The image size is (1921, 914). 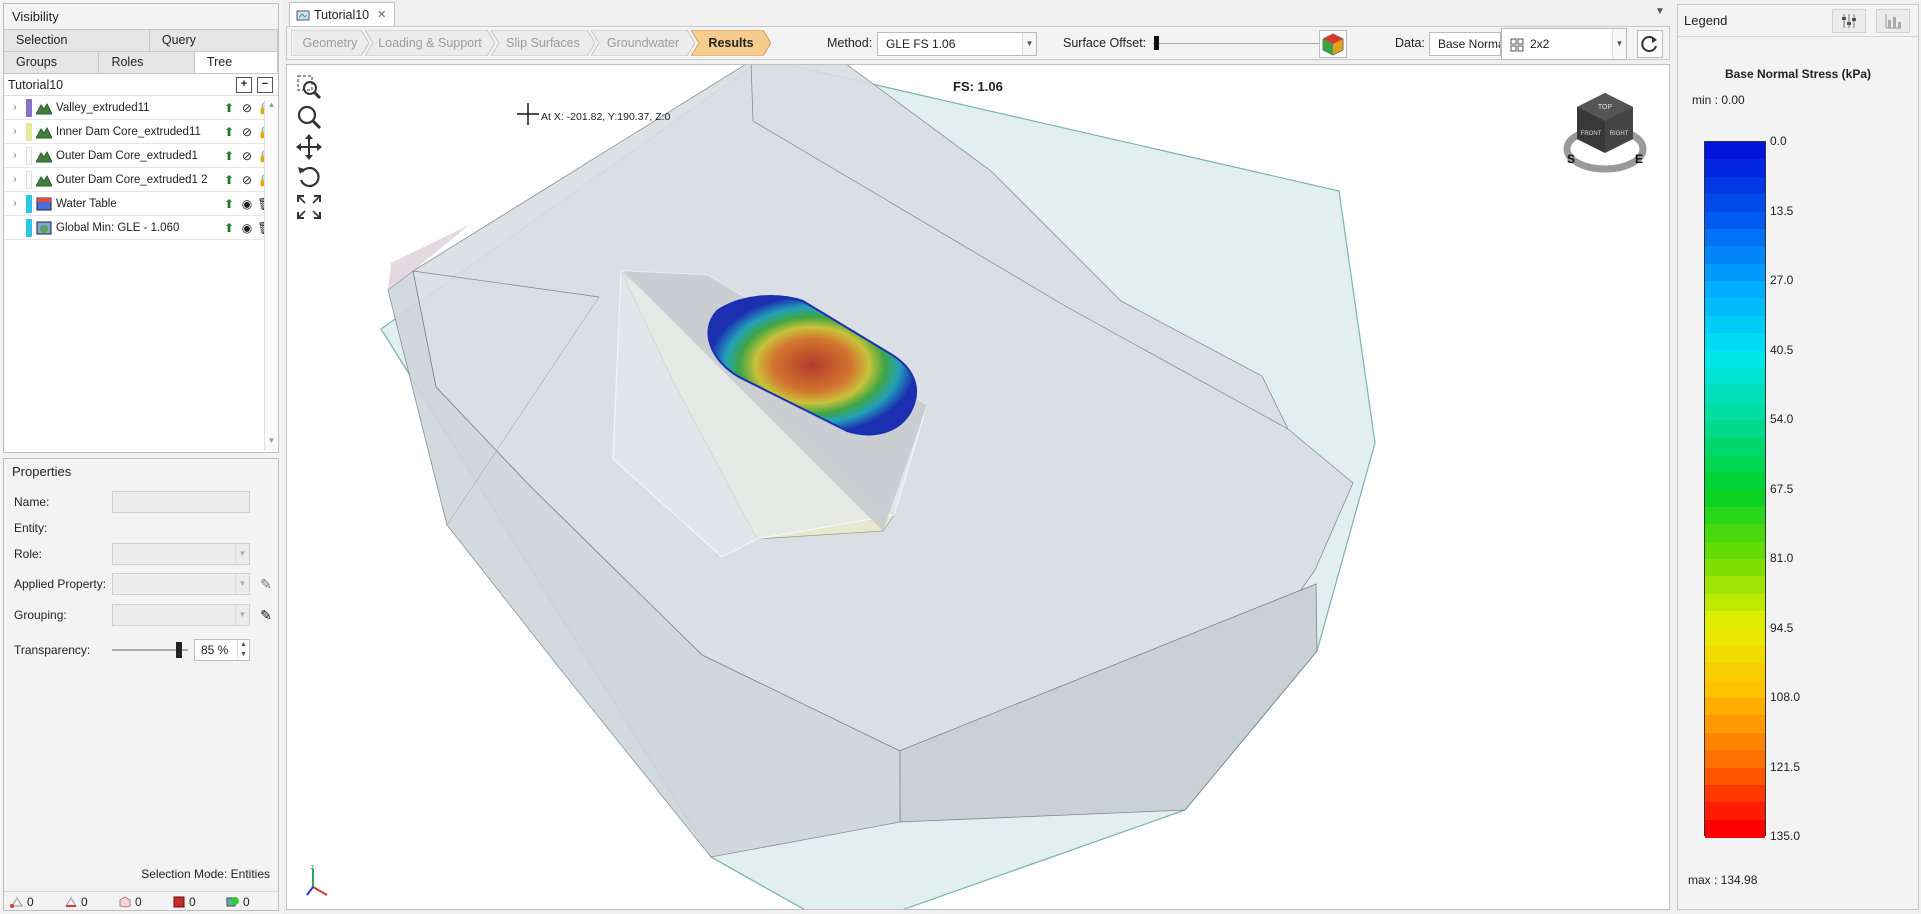 I want to click on step-groundwater: Groundwater, so click(x=643, y=43).